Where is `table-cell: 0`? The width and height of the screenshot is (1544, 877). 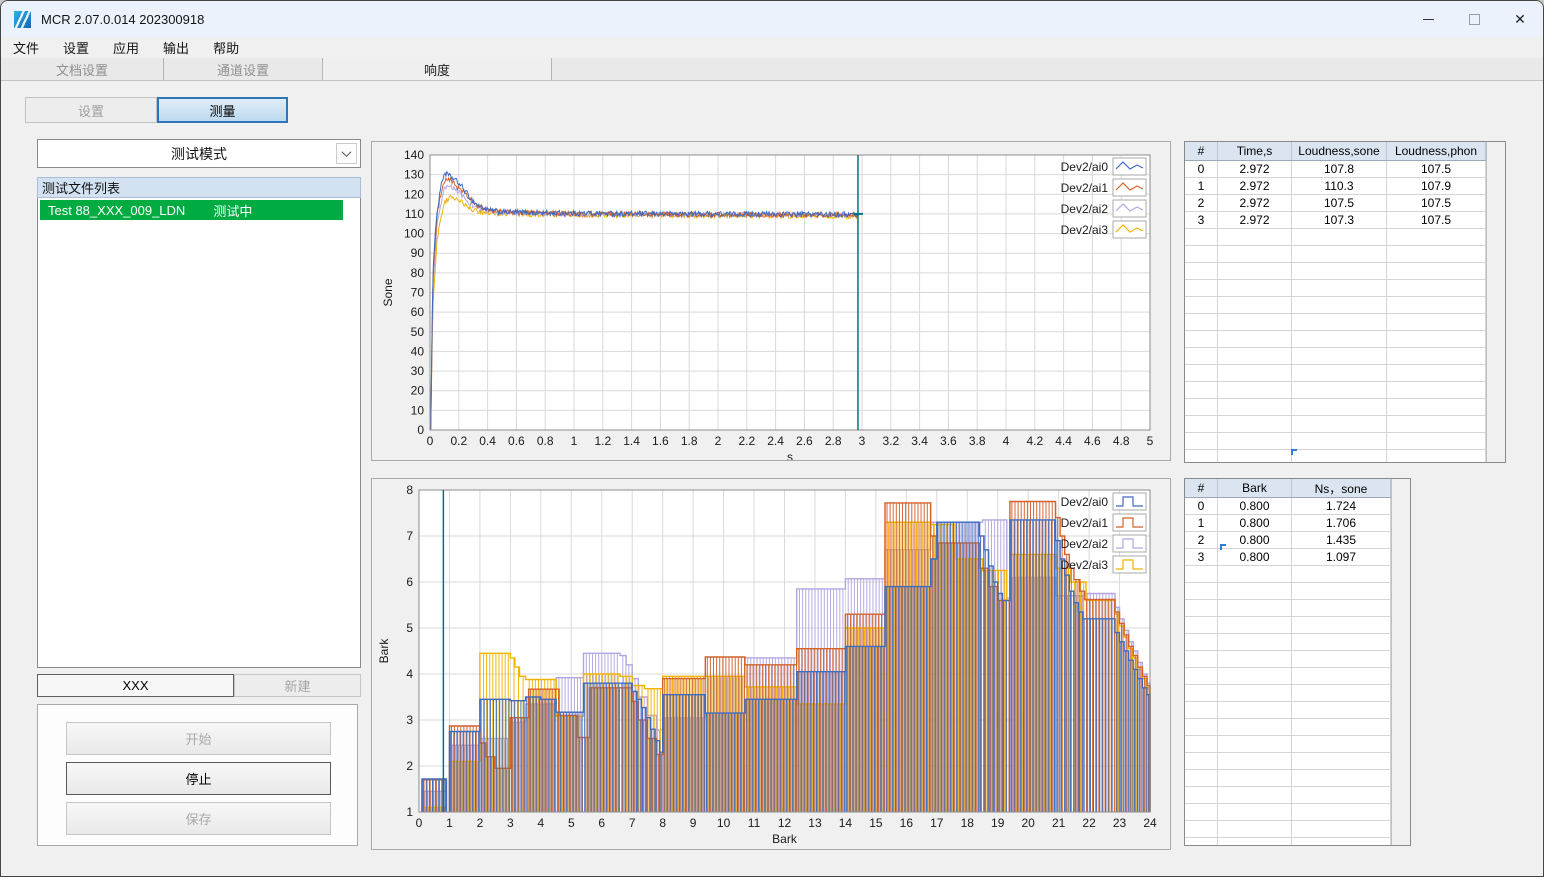
table-cell: 0 is located at coordinates (1201, 169).